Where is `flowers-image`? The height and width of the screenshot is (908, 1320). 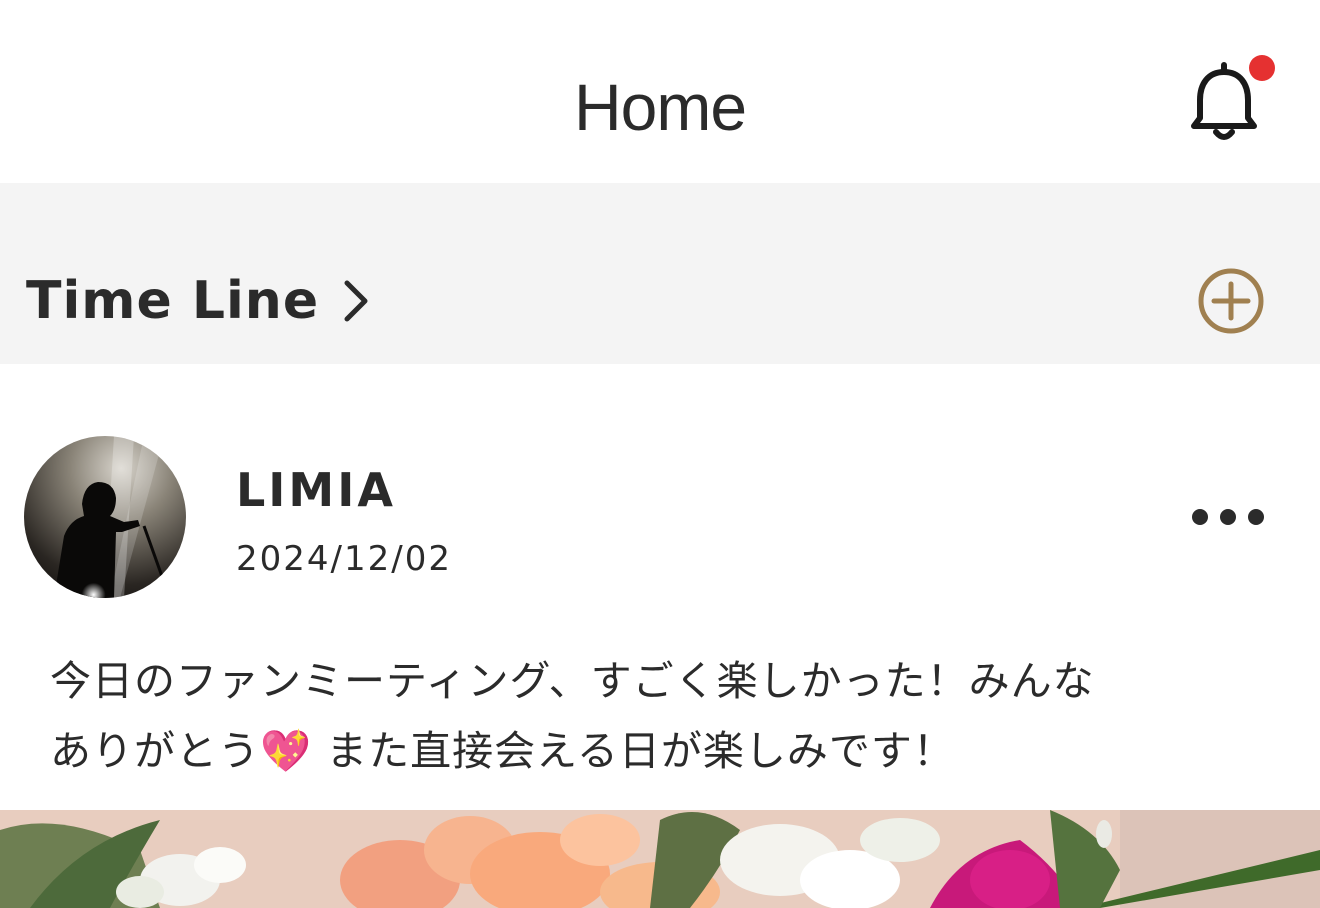
flowers-image is located at coordinates (660, 859).